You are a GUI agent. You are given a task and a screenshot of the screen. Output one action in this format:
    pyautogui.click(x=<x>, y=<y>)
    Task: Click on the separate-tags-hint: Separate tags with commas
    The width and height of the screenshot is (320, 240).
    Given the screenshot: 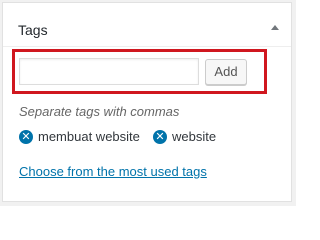 What is the action you would take?
    pyautogui.click(x=99, y=111)
    